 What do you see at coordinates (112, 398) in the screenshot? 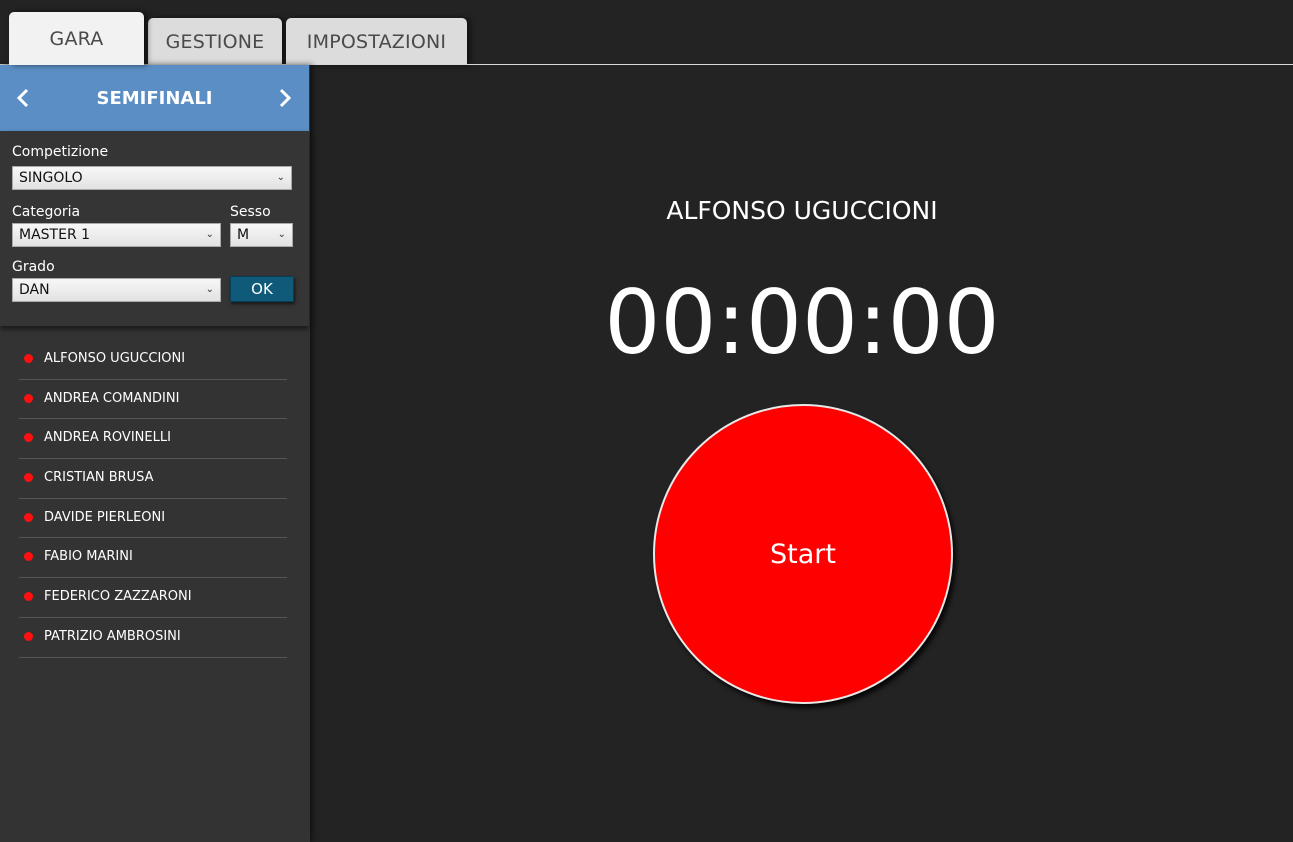
I see `athlete-name: ANDREA COMANDINI` at bounding box center [112, 398].